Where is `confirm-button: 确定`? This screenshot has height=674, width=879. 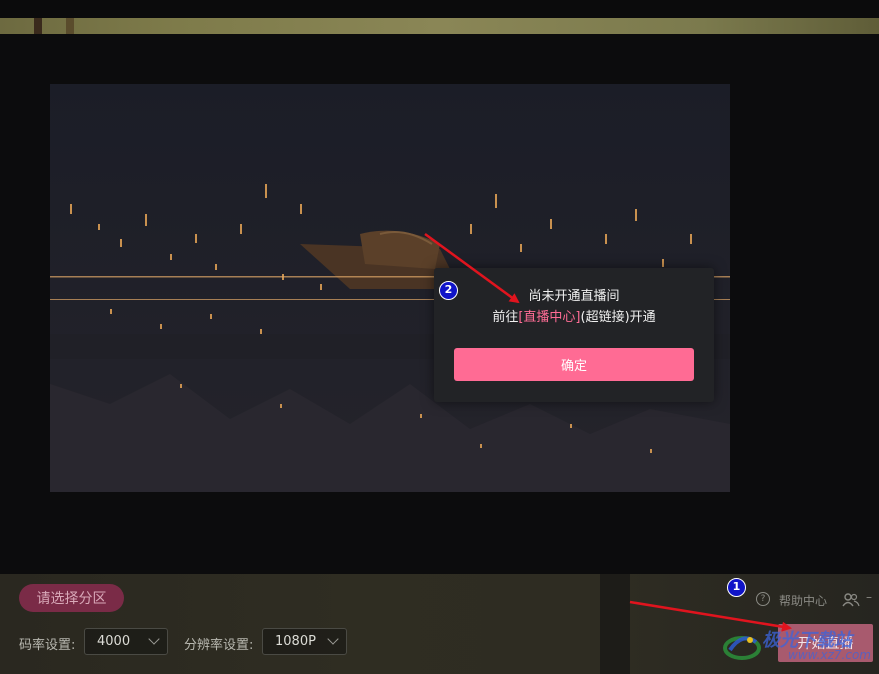
confirm-button: 确定 is located at coordinates (574, 364).